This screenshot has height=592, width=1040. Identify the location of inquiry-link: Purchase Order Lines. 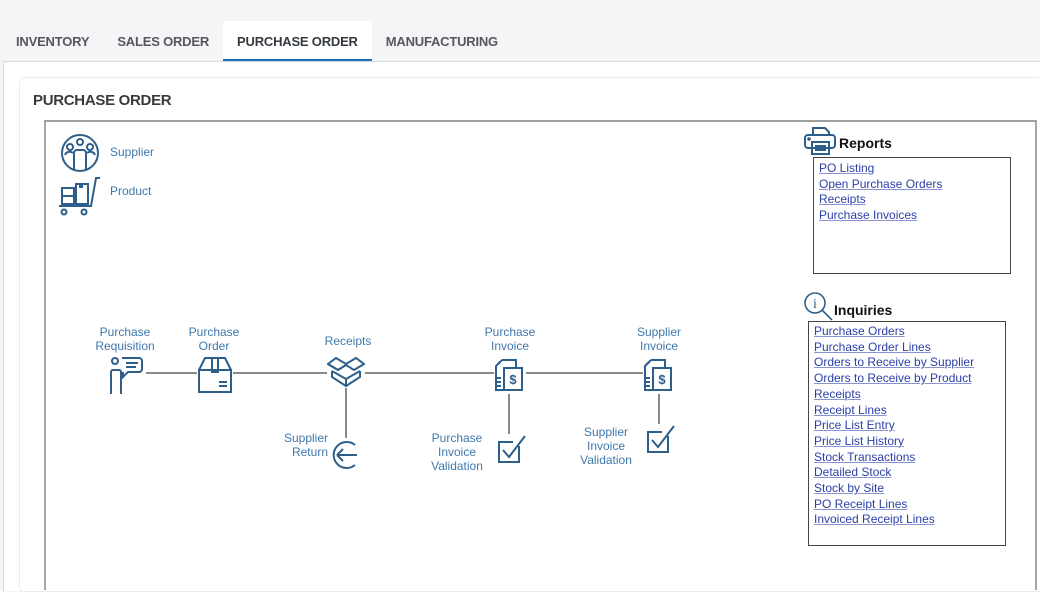
(907, 348).